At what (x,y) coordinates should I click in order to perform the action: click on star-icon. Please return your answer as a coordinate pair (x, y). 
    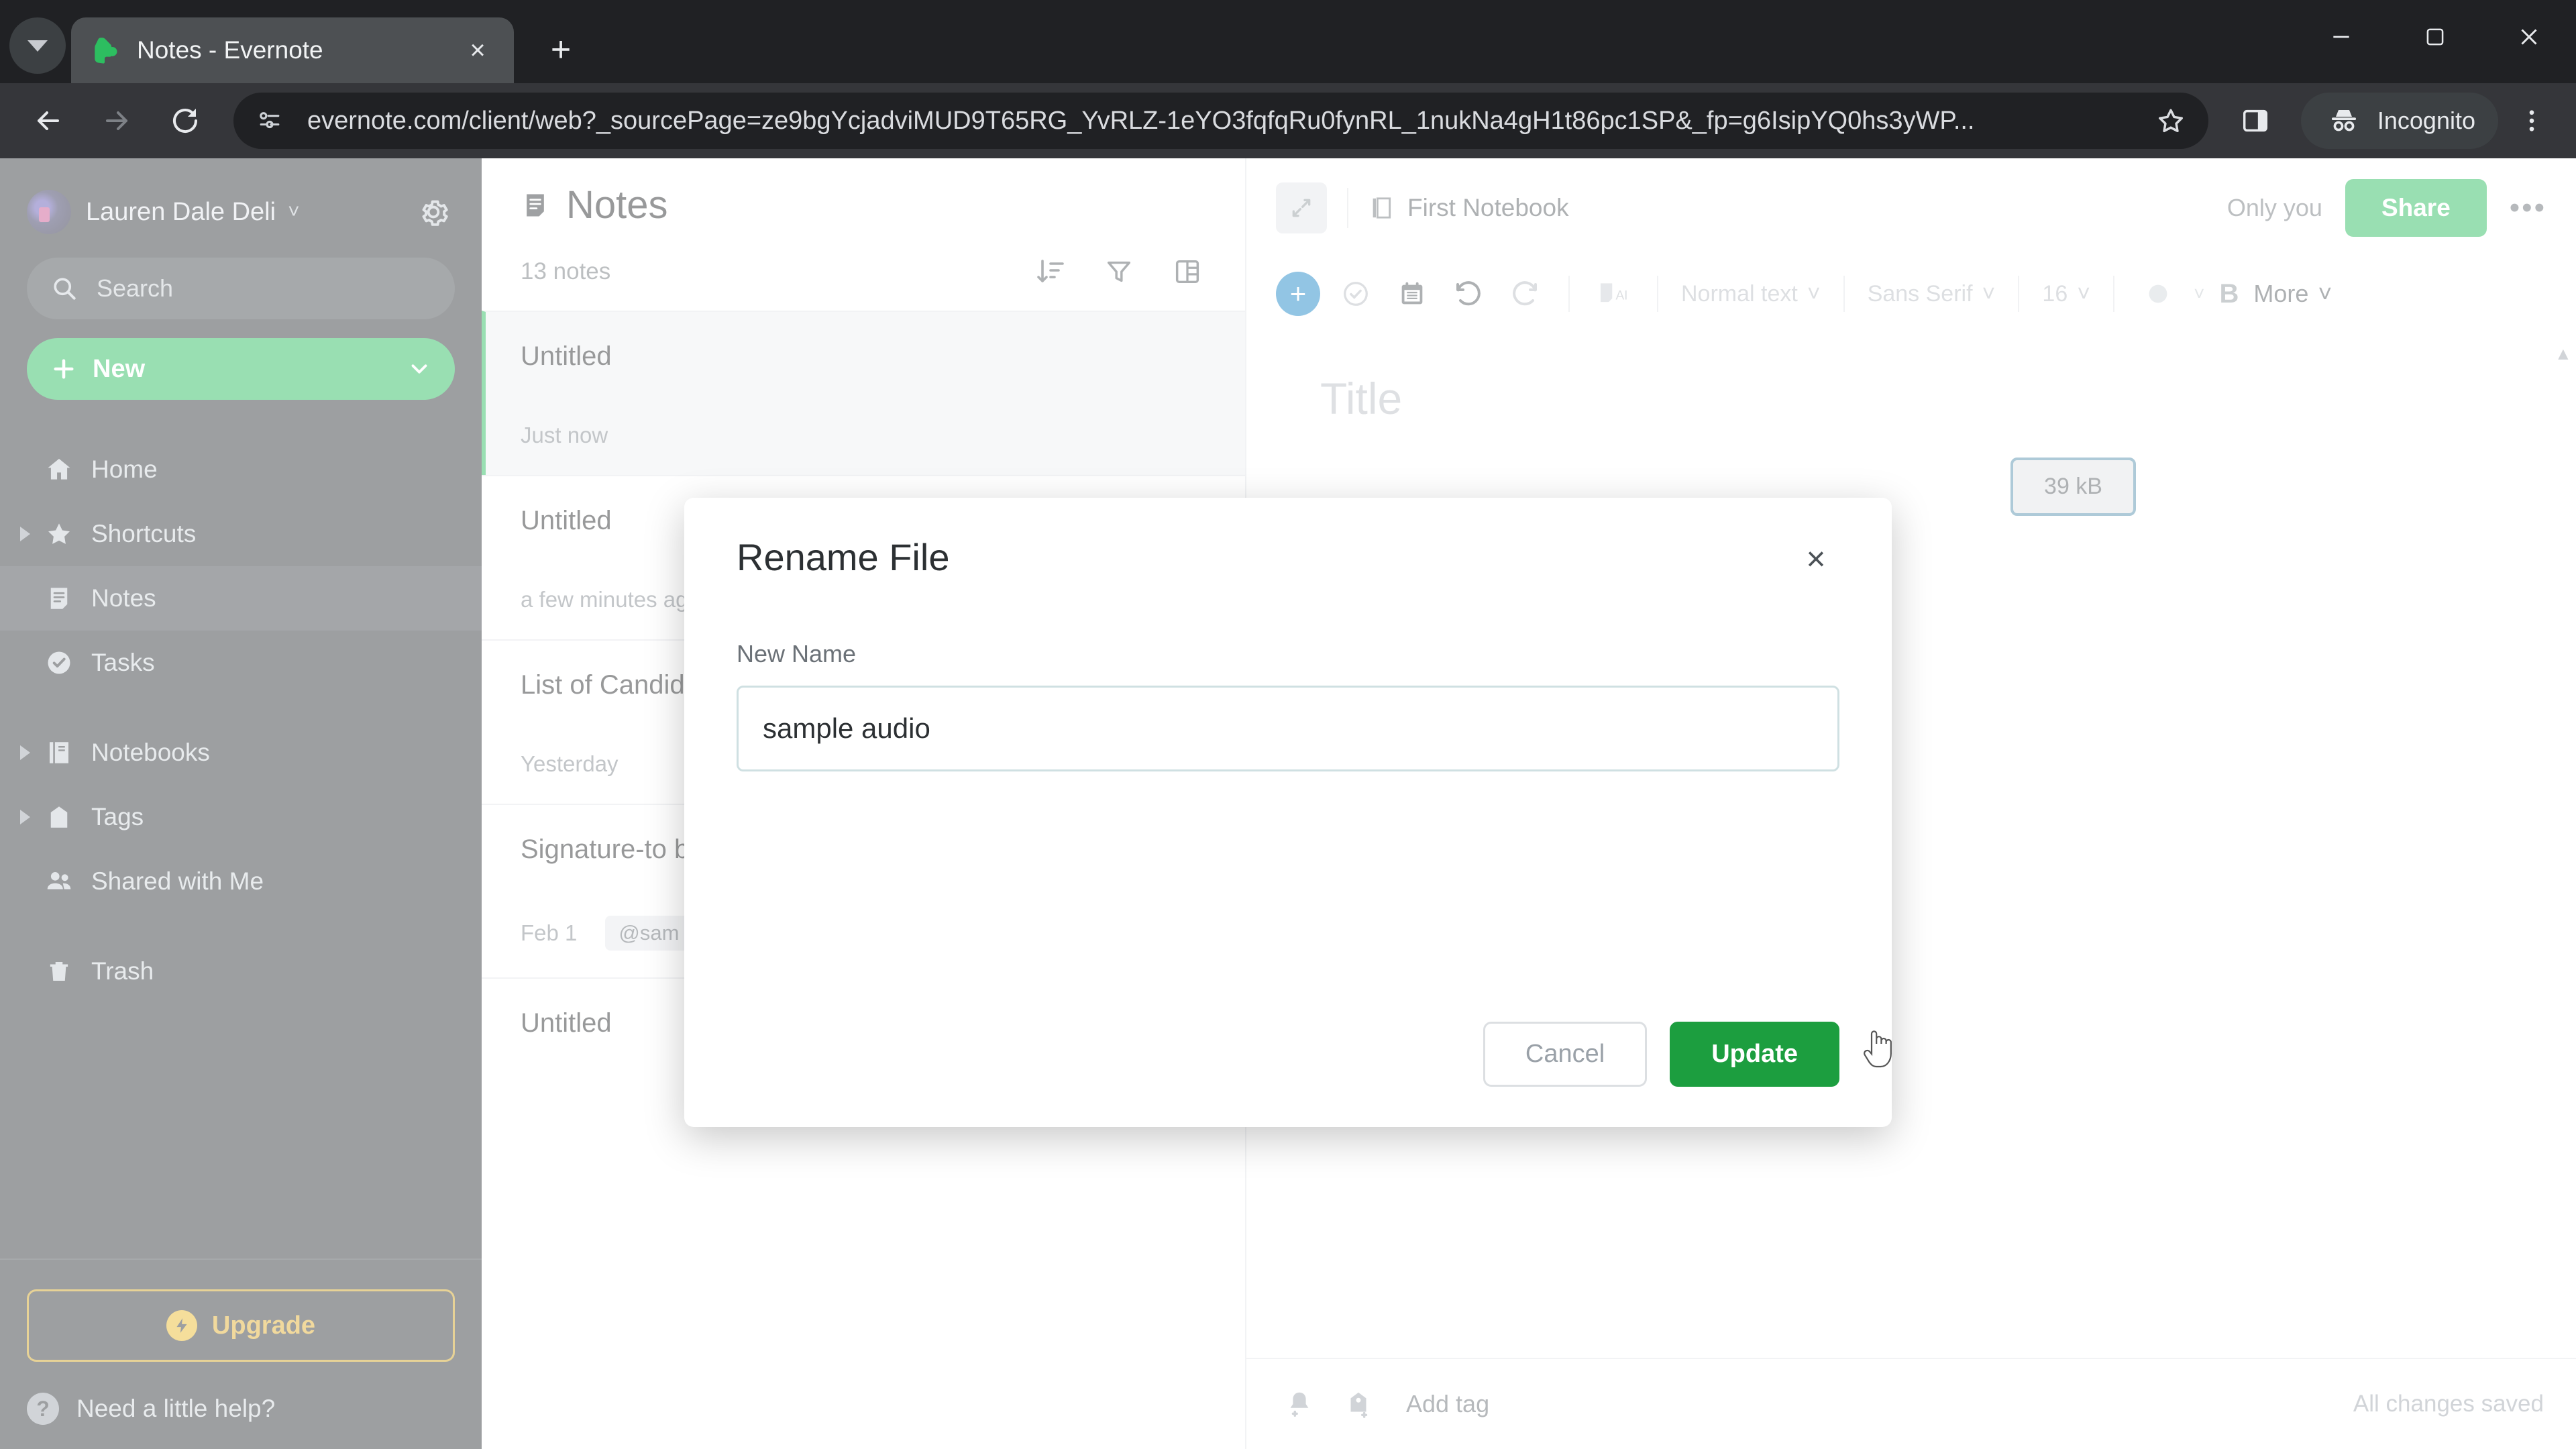
    Looking at the image, I should click on (2170, 120).